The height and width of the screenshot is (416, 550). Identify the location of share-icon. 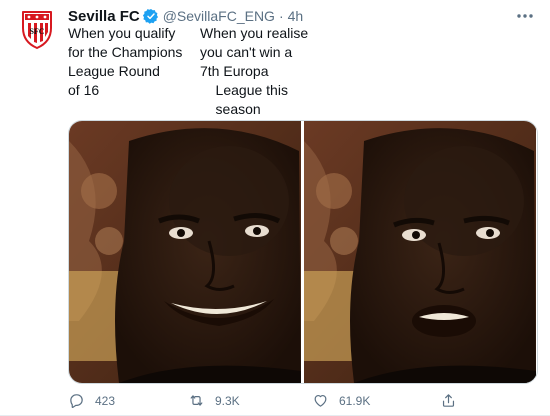
(448, 400).